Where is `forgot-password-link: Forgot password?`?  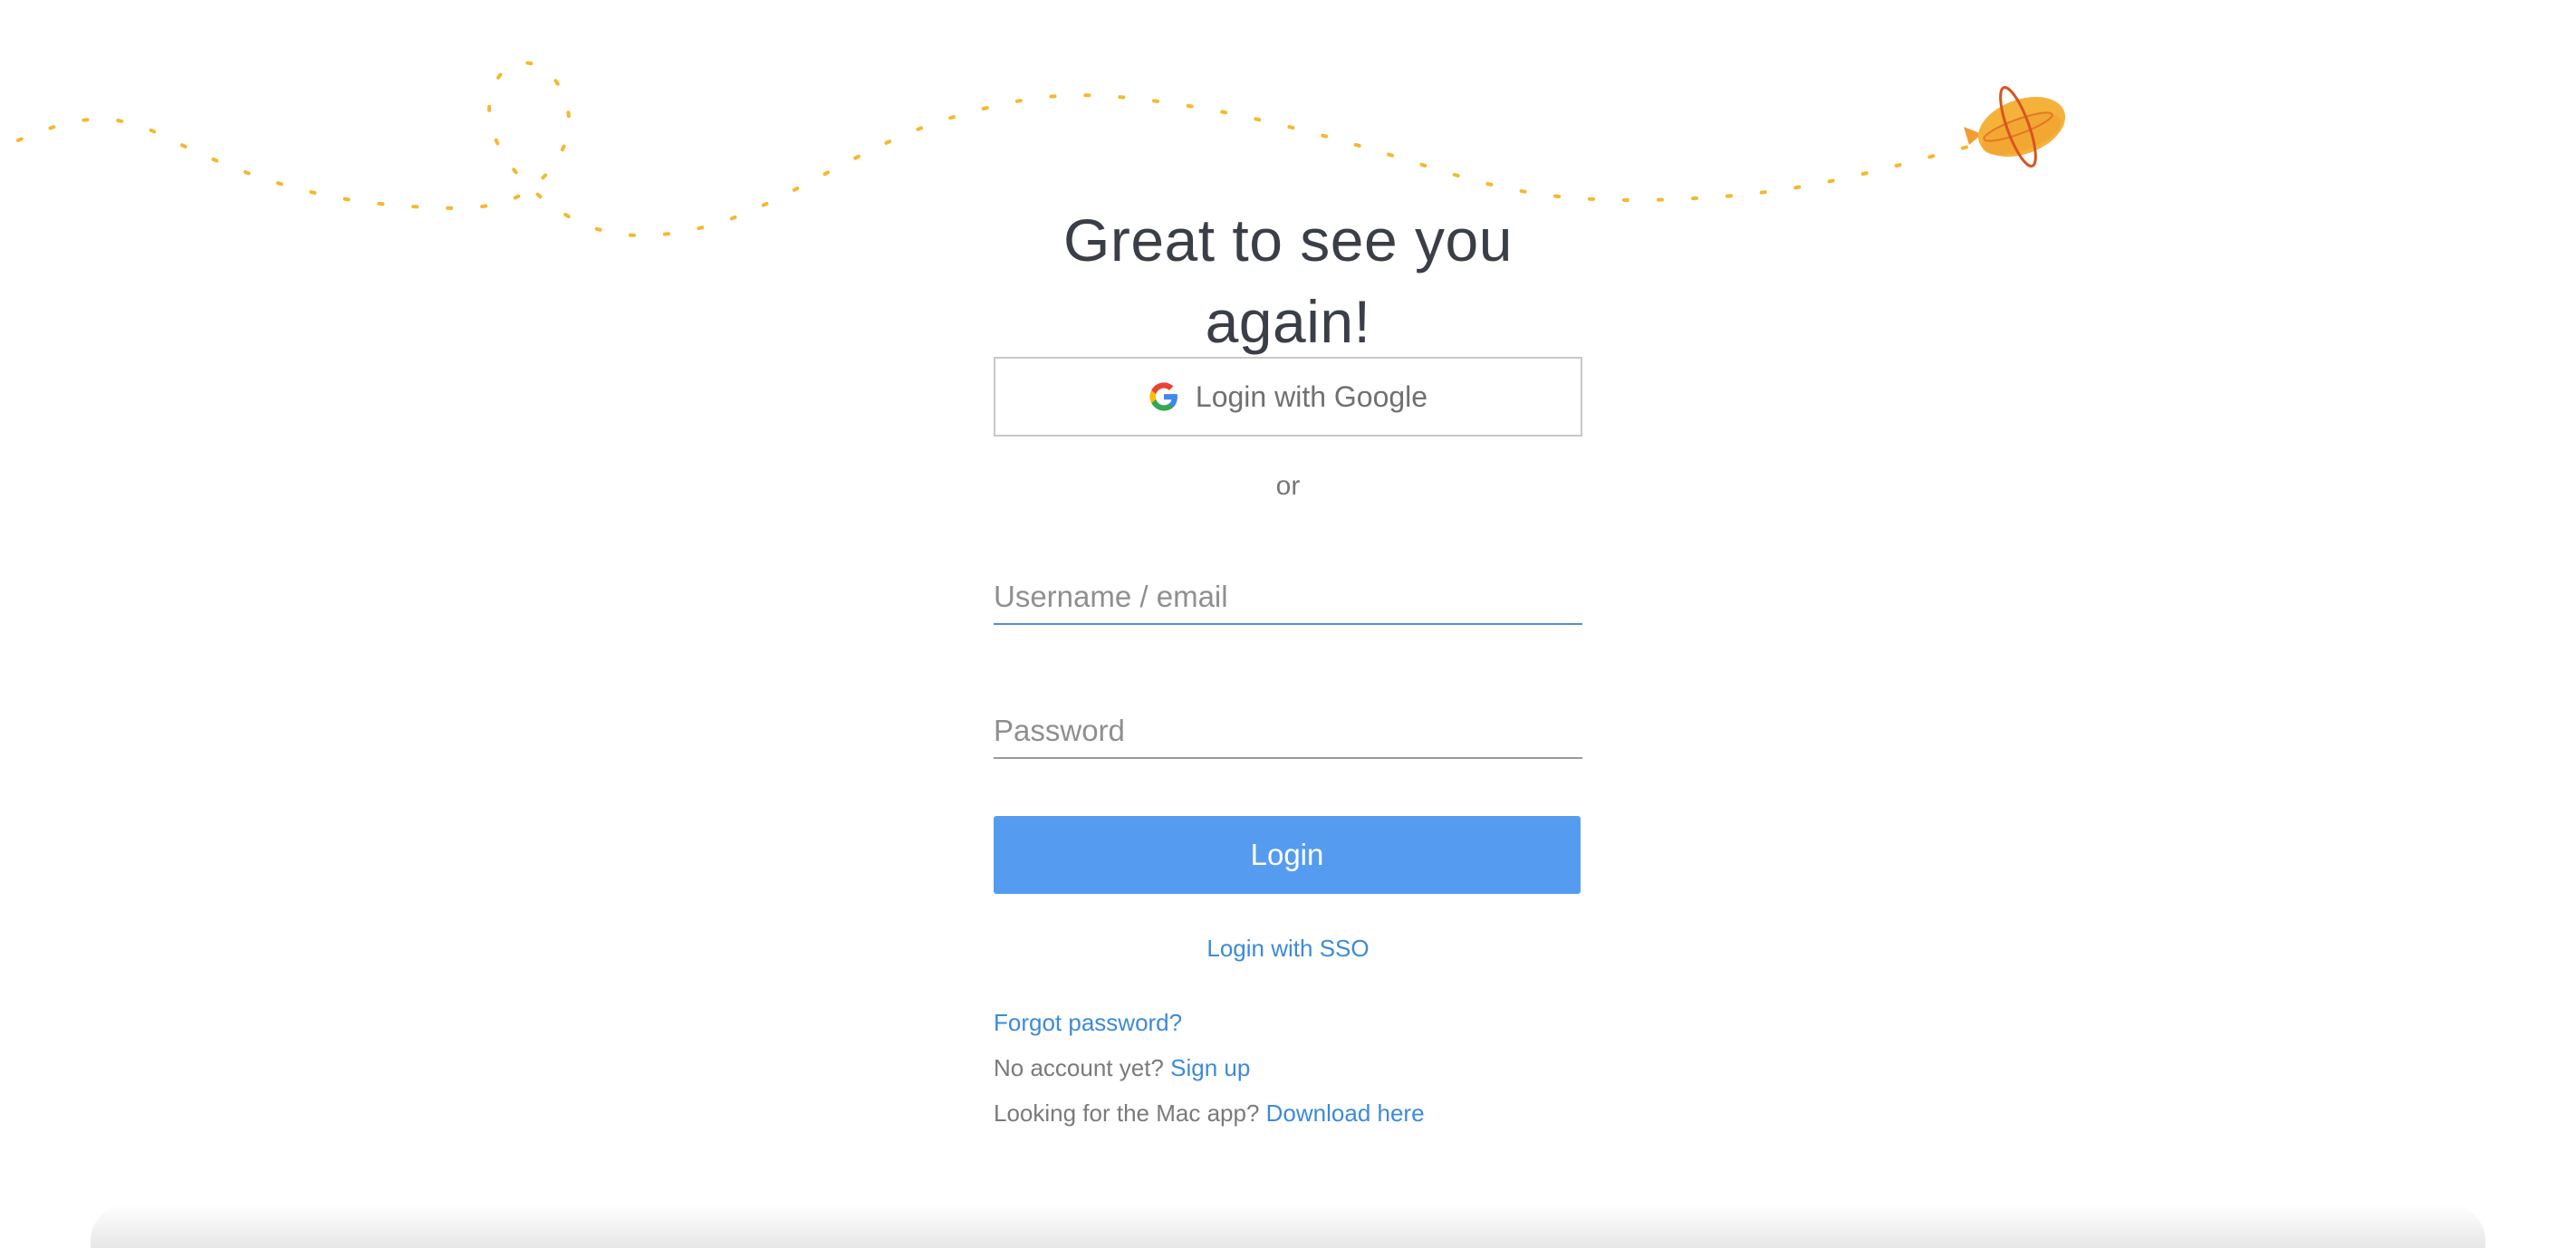 forgot-password-link: Forgot password? is located at coordinates (1088, 1023).